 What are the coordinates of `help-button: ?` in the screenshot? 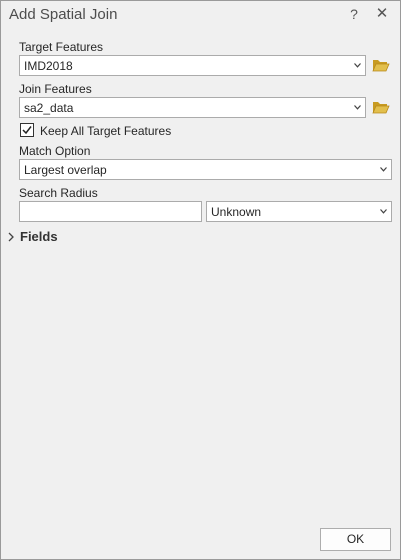 It's located at (354, 14).